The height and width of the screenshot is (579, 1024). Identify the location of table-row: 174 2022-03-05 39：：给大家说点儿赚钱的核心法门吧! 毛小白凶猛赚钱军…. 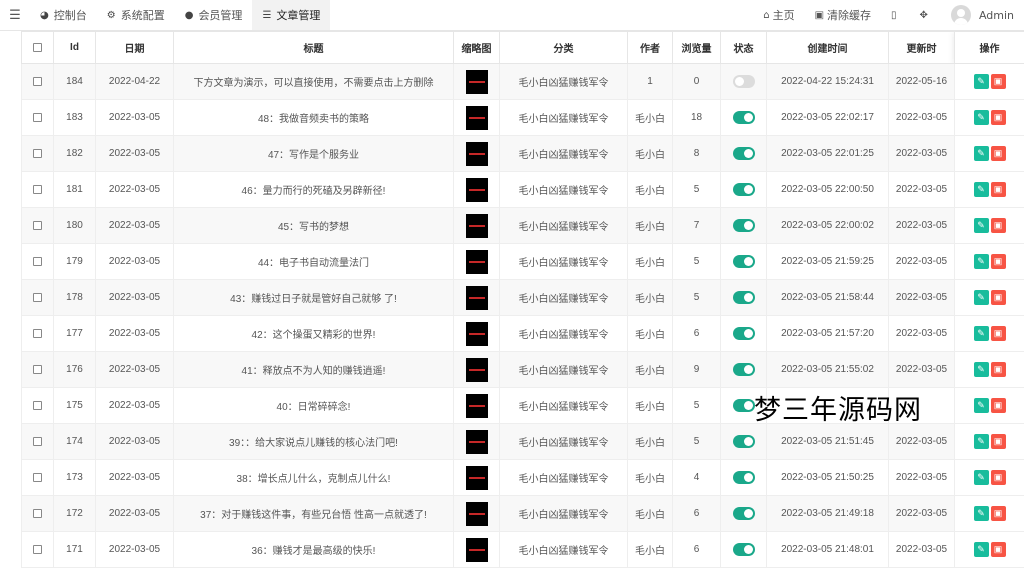
(522, 441).